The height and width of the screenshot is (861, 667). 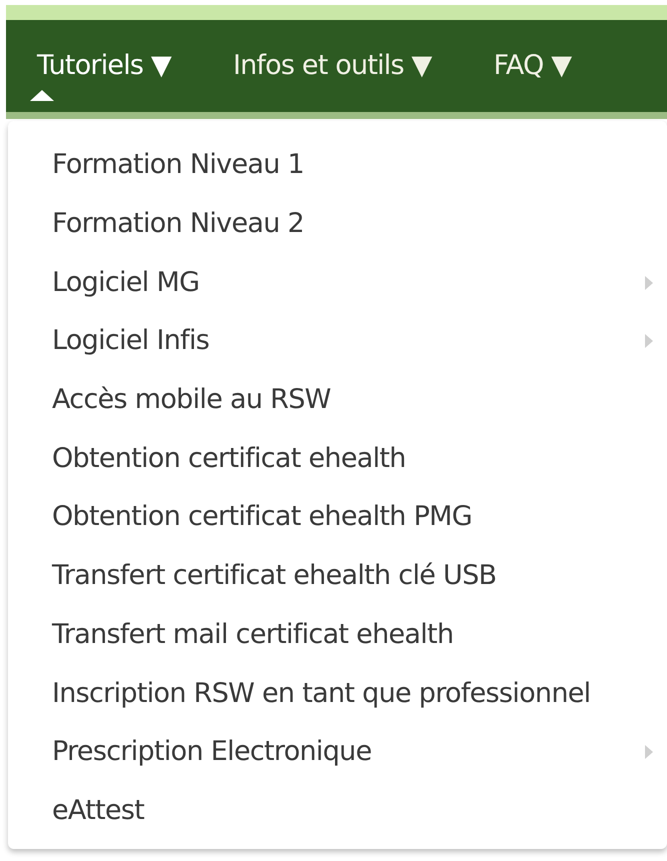 What do you see at coordinates (98, 810) in the screenshot?
I see `menu-item: eAttest` at bounding box center [98, 810].